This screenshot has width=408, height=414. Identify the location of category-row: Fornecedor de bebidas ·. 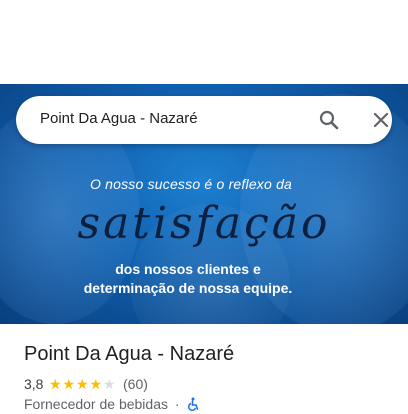
(112, 404).